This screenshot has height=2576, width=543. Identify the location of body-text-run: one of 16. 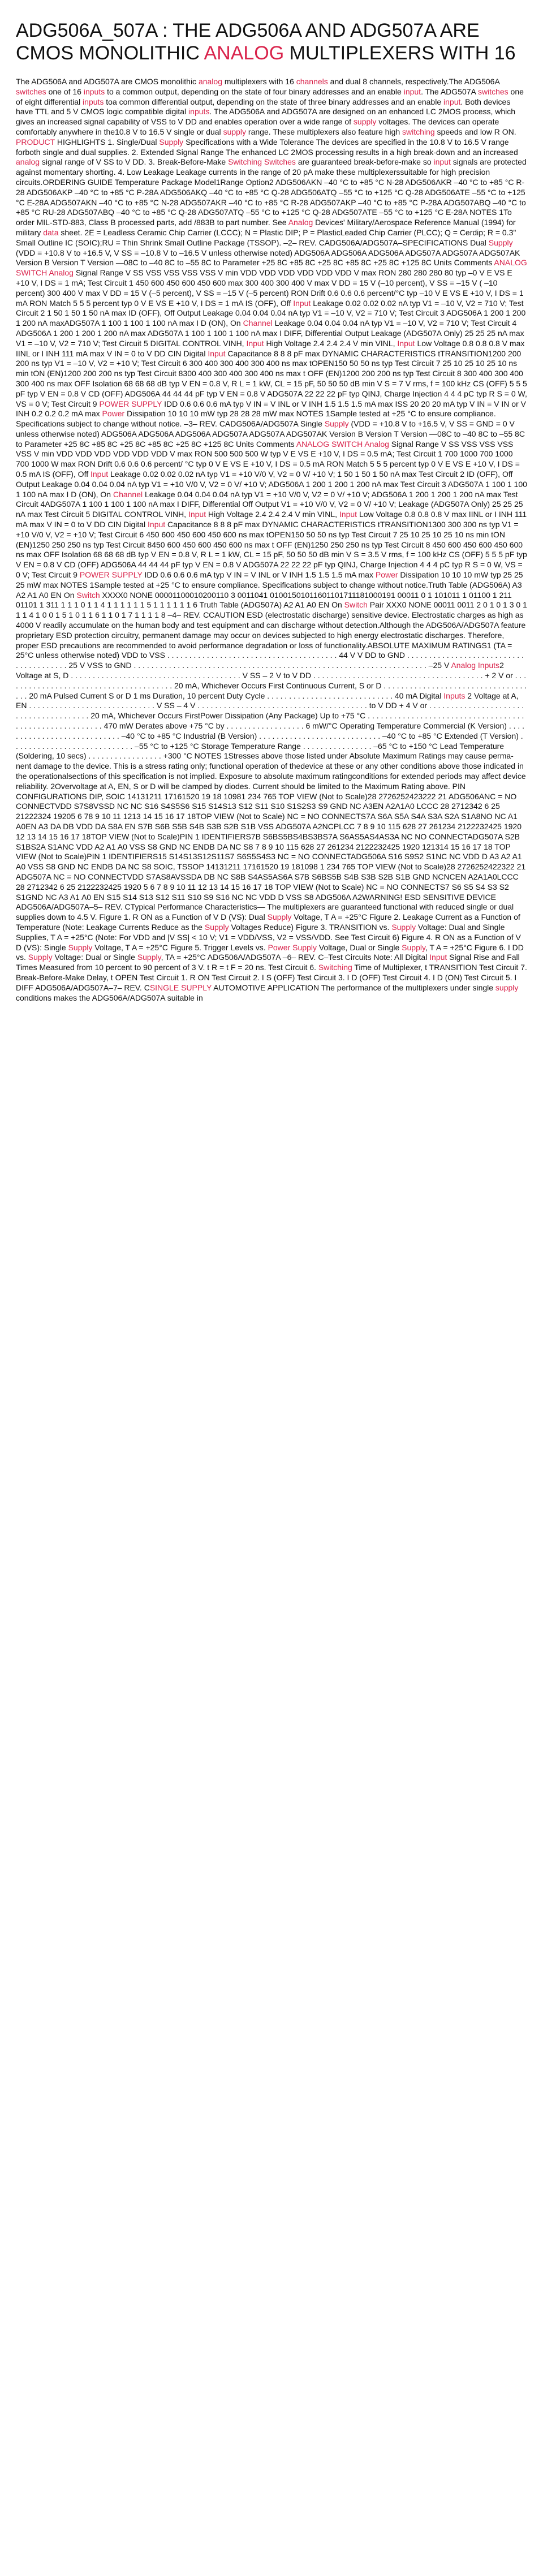
(65, 91).